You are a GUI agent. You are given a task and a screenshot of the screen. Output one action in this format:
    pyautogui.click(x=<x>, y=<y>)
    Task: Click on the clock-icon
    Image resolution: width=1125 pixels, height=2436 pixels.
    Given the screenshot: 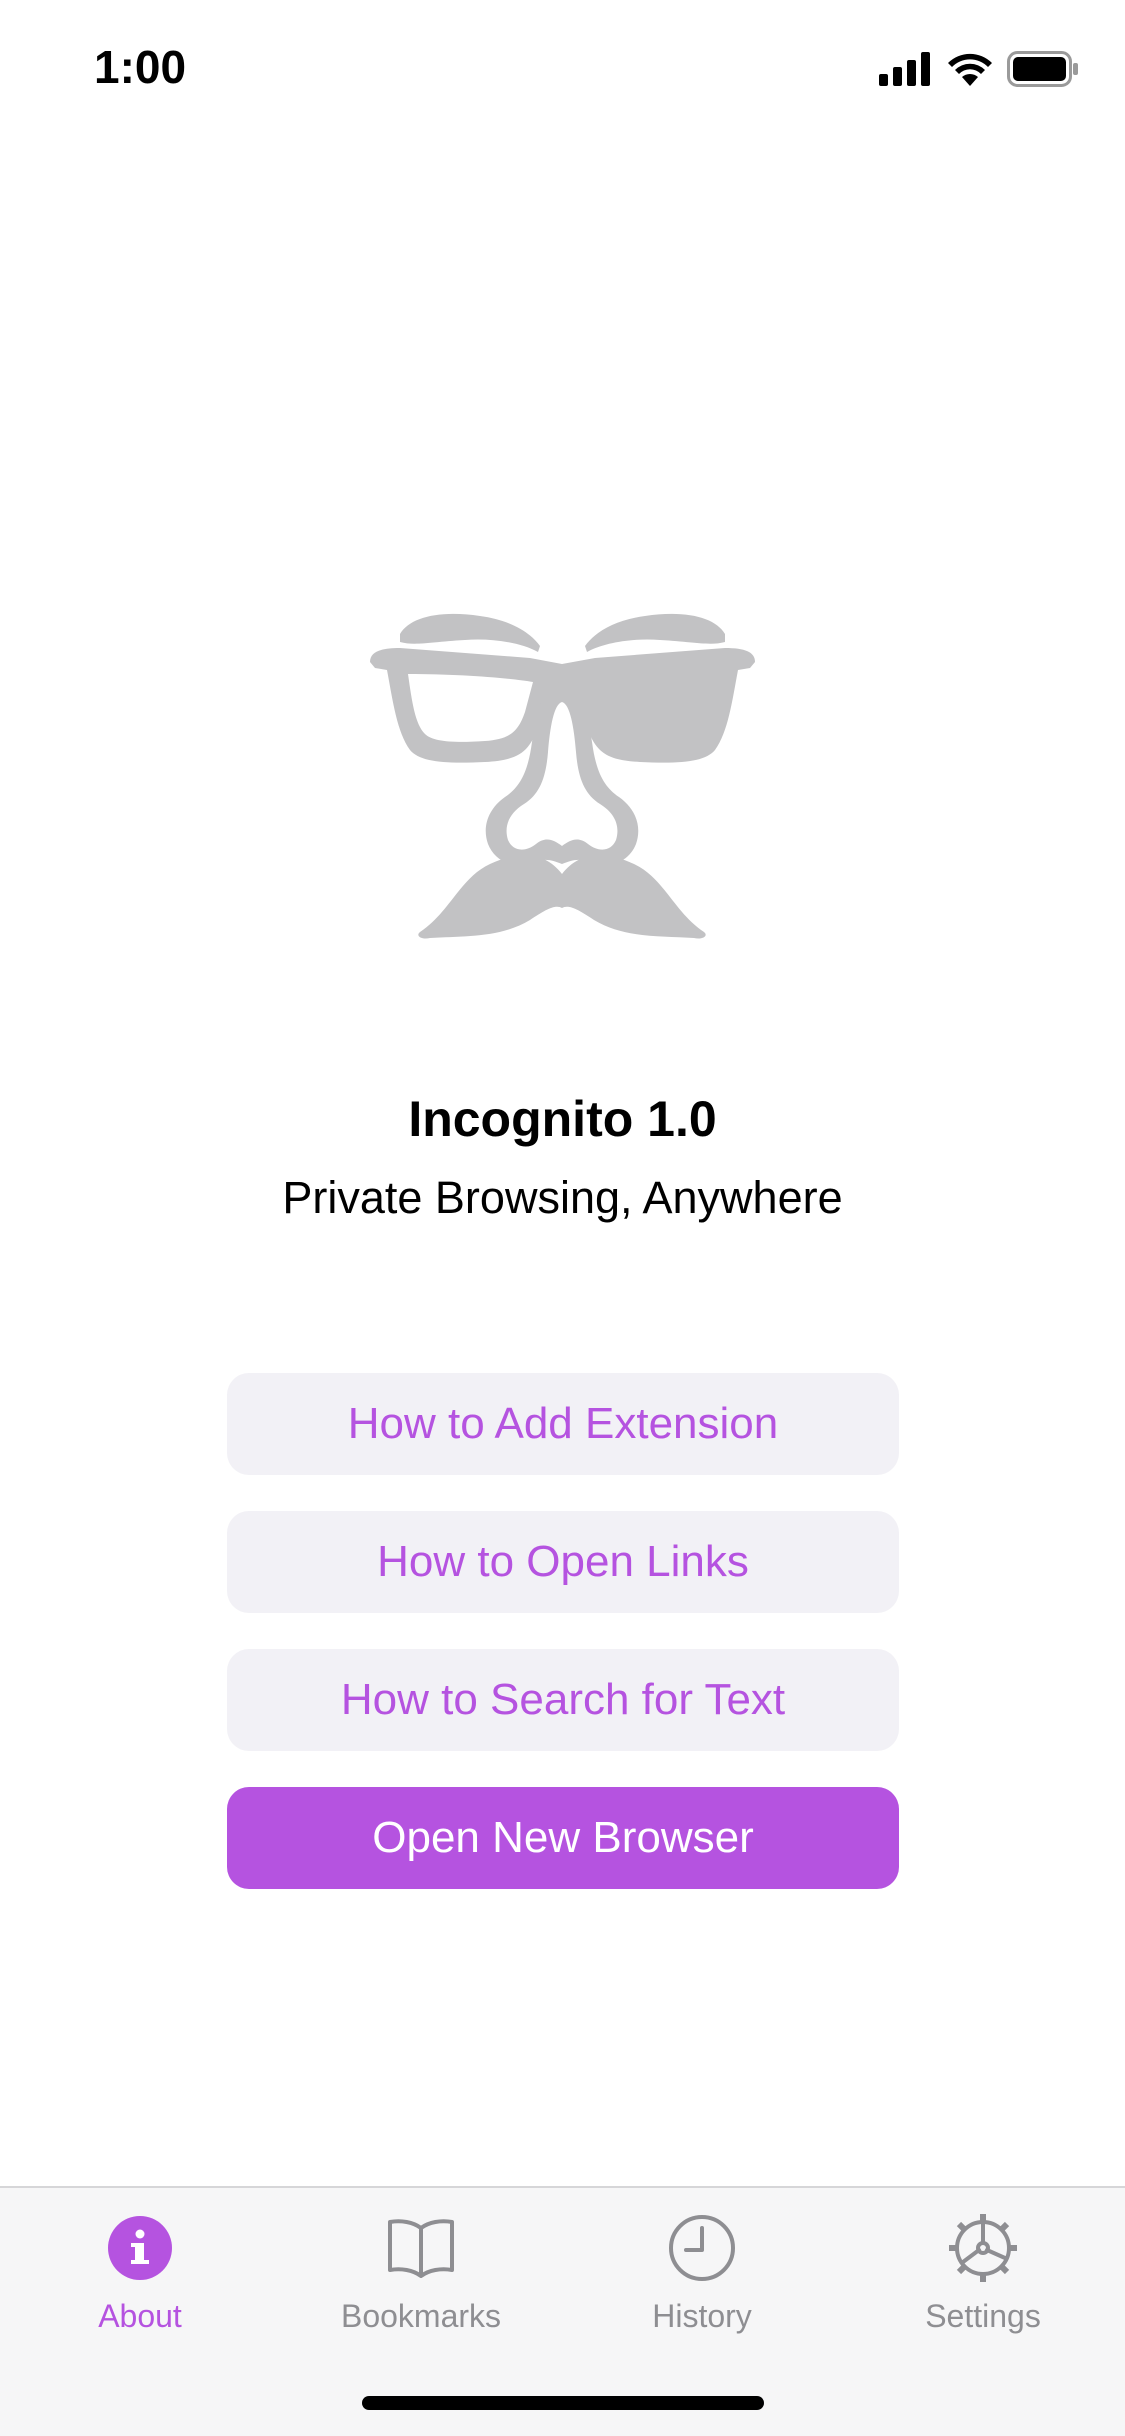 What is the action you would take?
    pyautogui.click(x=702, y=2248)
    